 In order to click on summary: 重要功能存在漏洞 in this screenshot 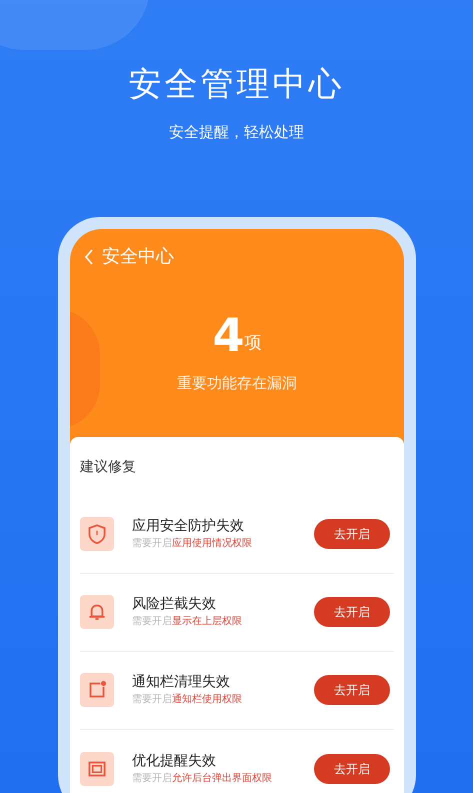, I will do `click(237, 383)`.